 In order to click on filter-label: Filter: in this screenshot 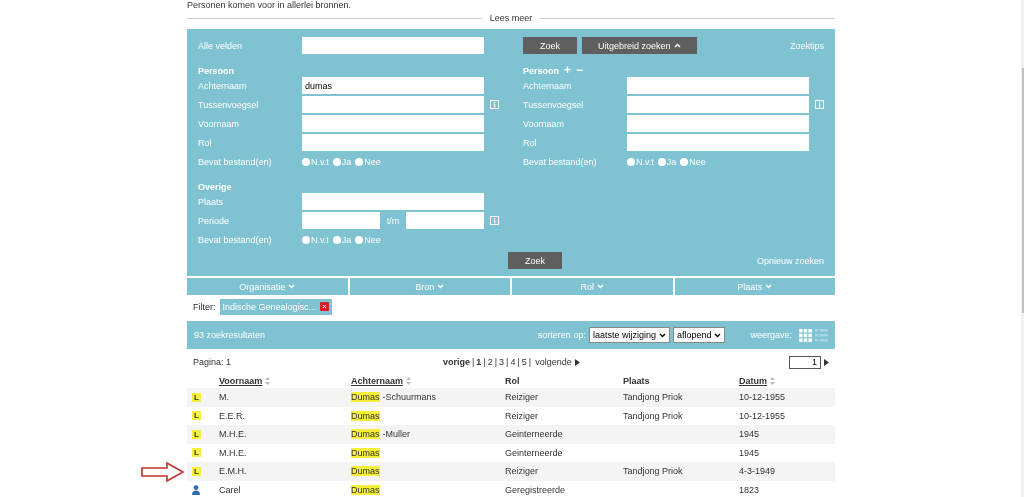, I will do `click(204, 306)`.